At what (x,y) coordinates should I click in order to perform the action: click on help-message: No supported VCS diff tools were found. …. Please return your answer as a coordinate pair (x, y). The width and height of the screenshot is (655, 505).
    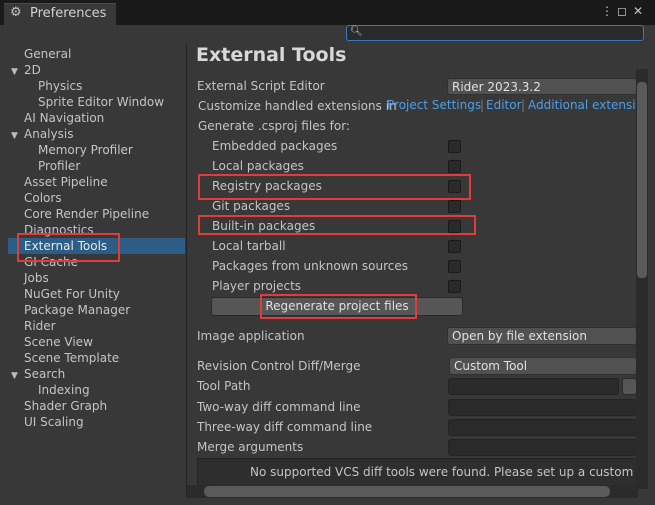
    Looking at the image, I should click on (443, 472).